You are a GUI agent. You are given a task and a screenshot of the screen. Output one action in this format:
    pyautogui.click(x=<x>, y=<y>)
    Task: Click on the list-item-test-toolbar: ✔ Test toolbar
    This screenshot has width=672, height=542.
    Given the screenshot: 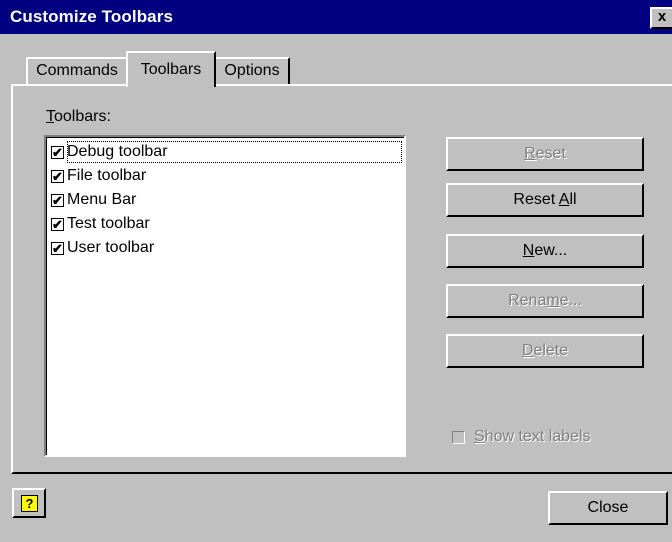 What is the action you would take?
    pyautogui.click(x=100, y=224)
    